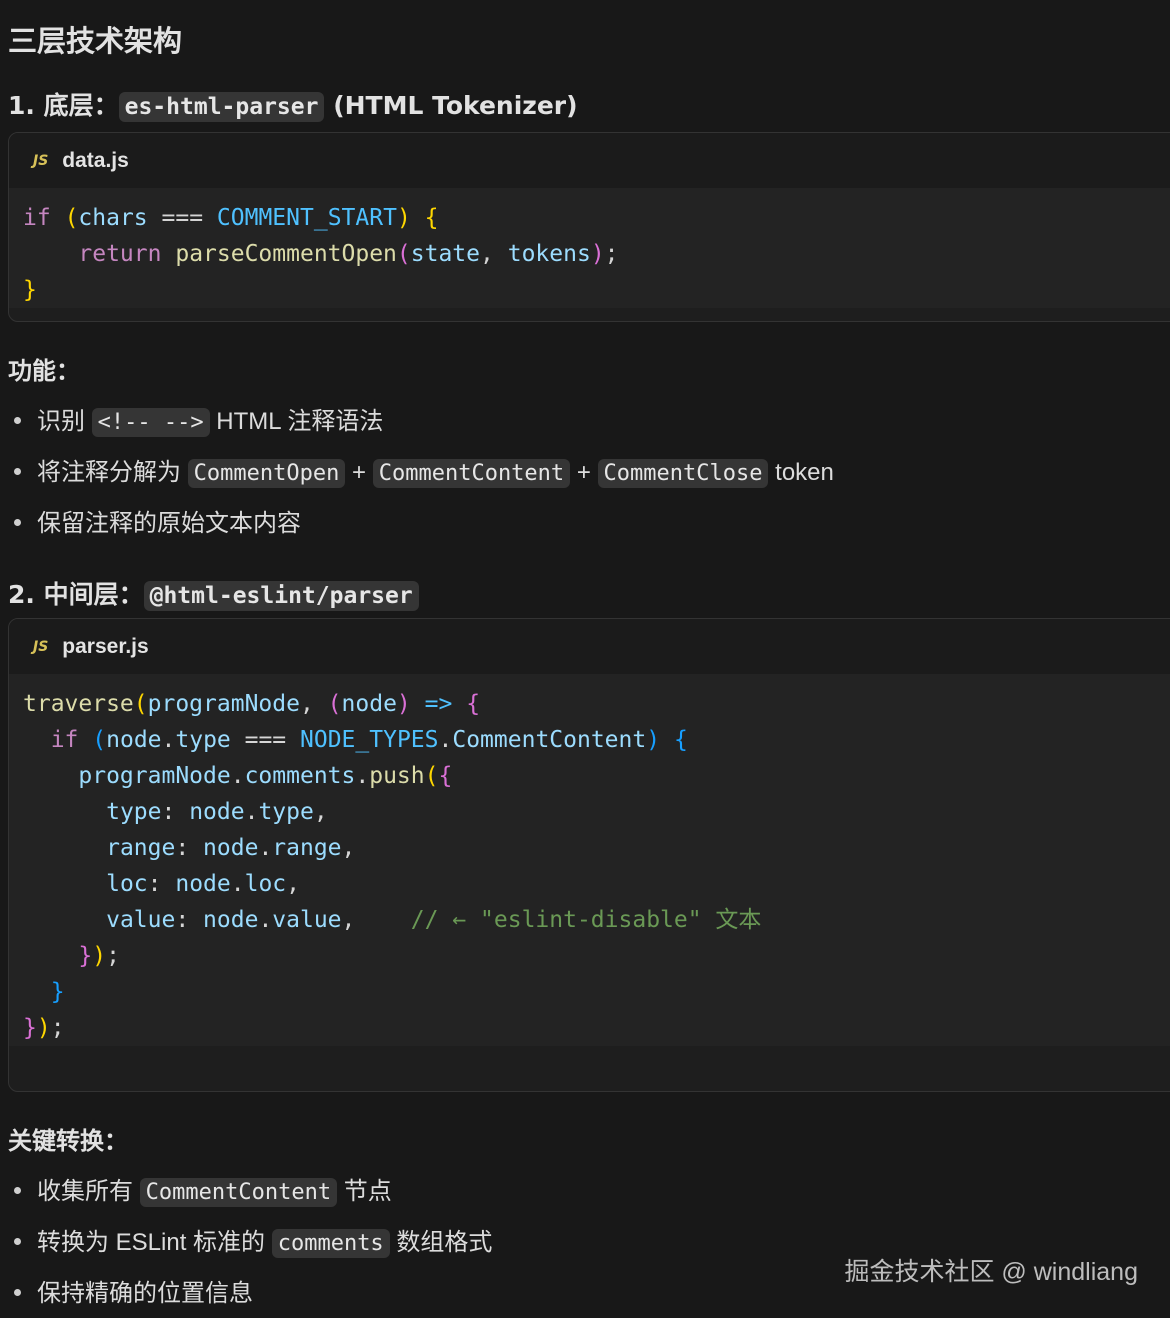  Describe the element at coordinates (589, 160) in the screenshot. I see `code-header: JS data.js` at that location.